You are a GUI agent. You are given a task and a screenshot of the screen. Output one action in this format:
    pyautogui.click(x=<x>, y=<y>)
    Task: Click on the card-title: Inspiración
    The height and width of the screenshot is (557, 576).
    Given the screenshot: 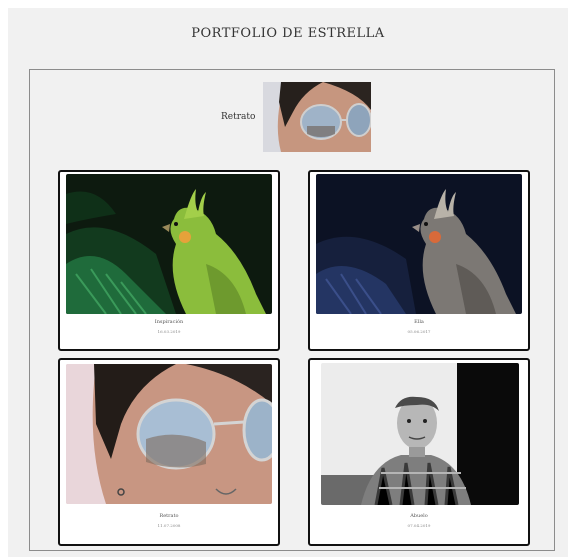 What is the action you would take?
    pyautogui.click(x=169, y=322)
    